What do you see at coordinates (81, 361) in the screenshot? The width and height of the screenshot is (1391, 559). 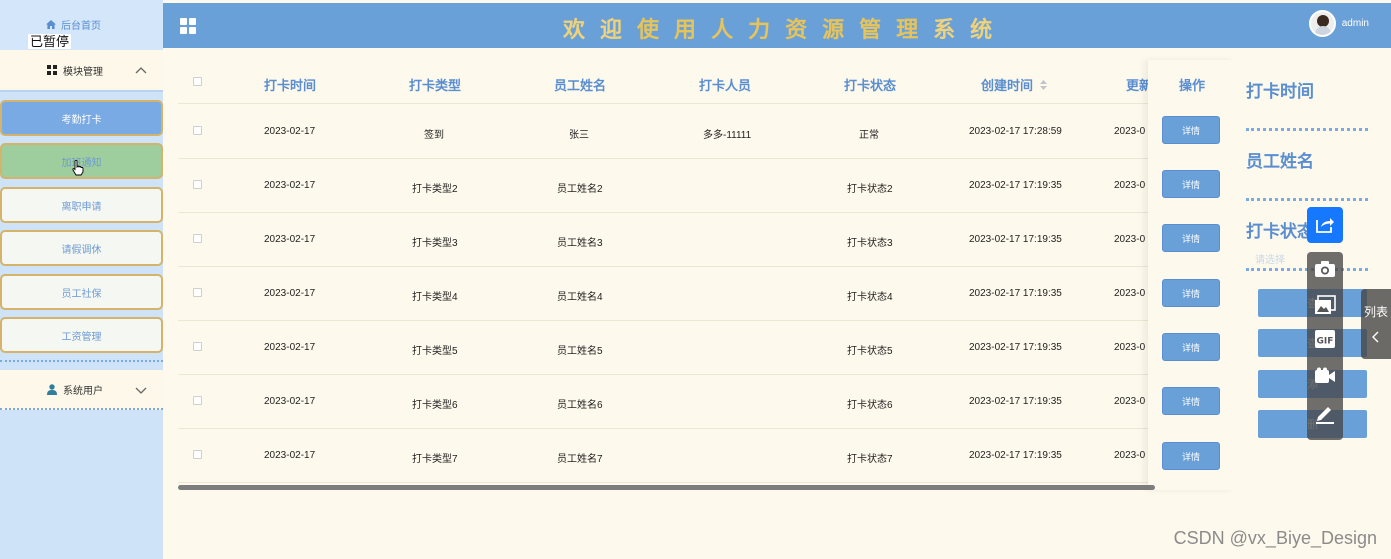 I see `sidebar-divider` at bounding box center [81, 361].